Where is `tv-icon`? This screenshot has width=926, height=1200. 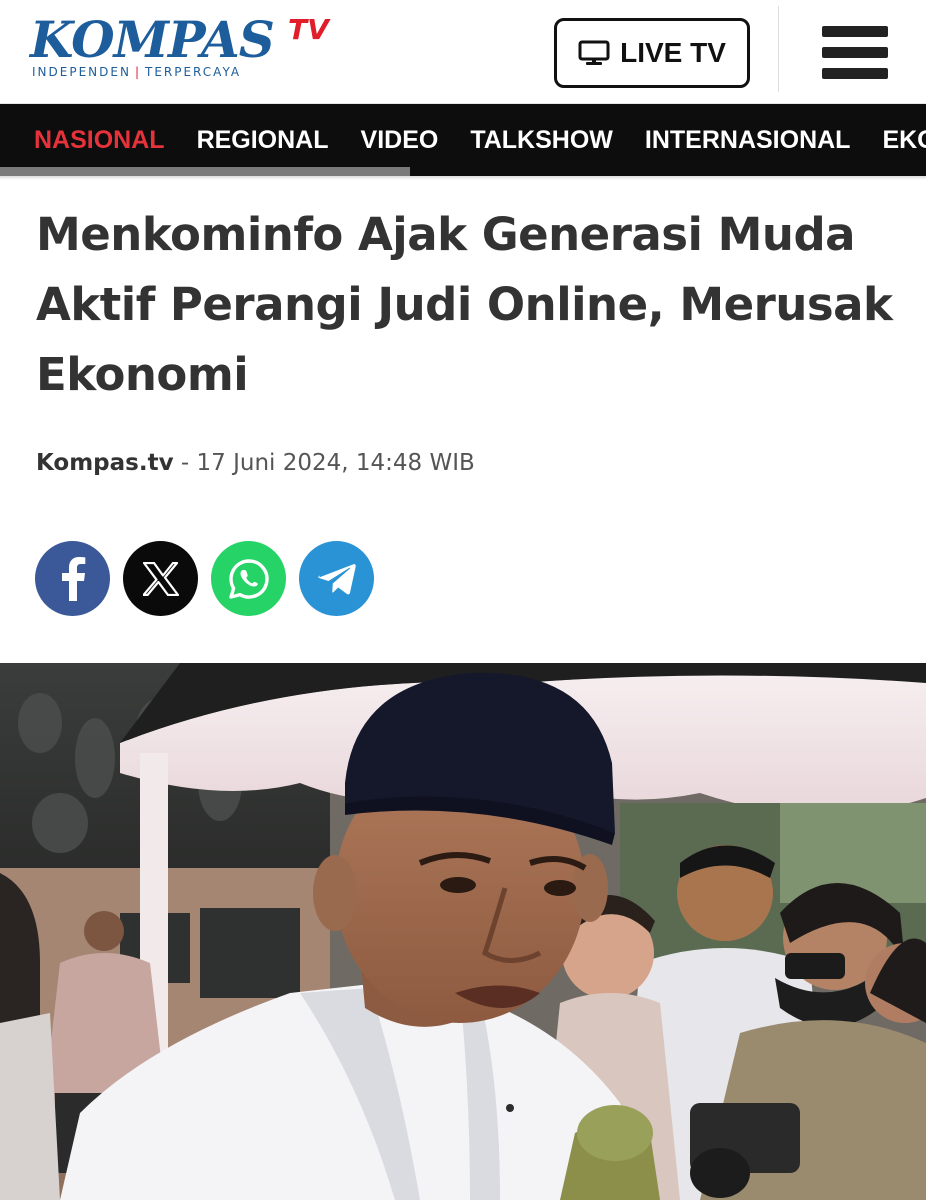 tv-icon is located at coordinates (594, 53).